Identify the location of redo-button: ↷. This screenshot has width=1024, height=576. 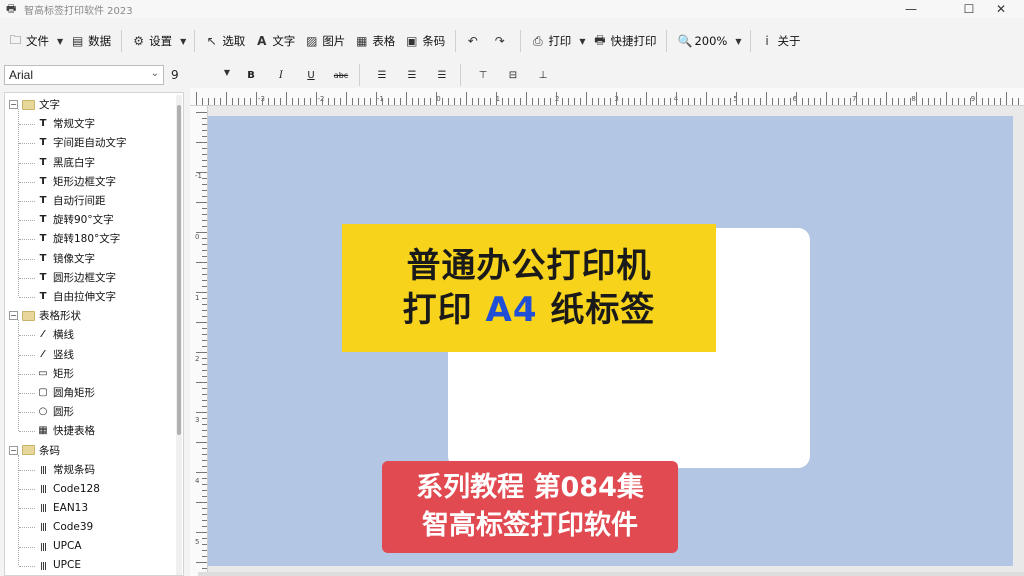
(501, 41).